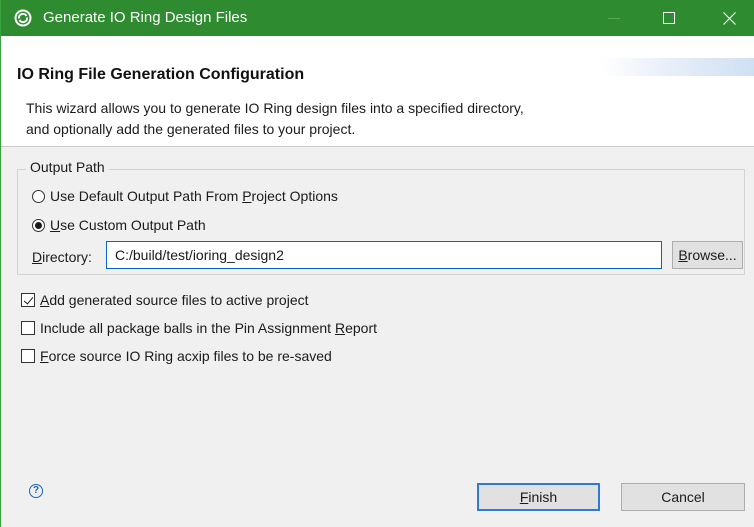 This screenshot has width=754, height=527. Describe the element at coordinates (38, 225) in the screenshot. I see `radio-custom-indicator` at that location.